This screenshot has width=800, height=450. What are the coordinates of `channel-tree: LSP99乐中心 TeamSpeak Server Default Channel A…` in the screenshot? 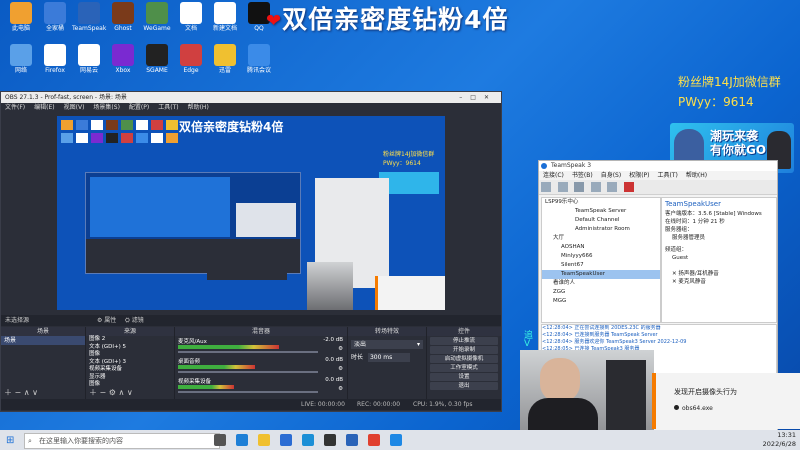 It's located at (601, 260).